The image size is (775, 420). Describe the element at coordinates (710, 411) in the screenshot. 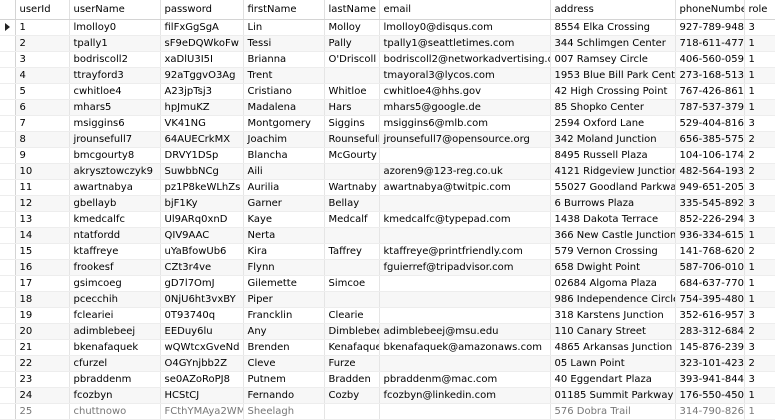

I see `cell-phoneNumber: 314-790-8260` at that location.